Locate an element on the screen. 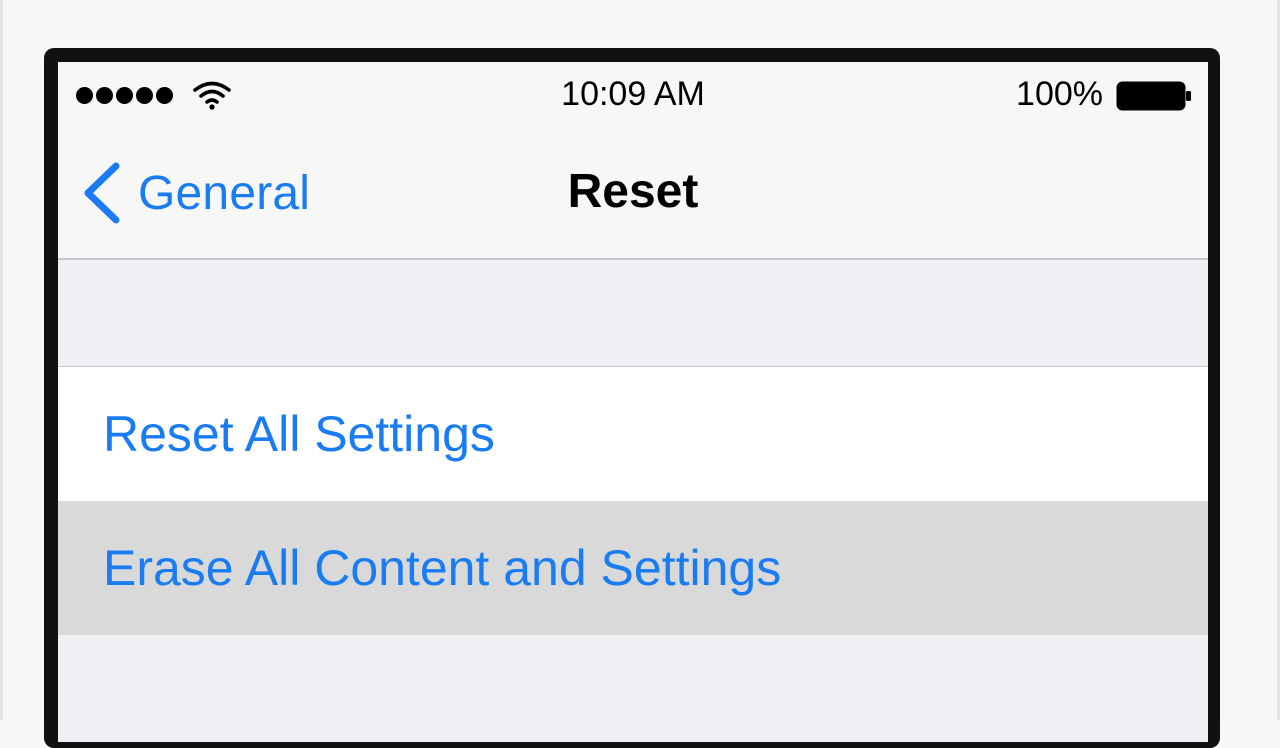 This screenshot has height=748, width=1280. page-title: Reset is located at coordinates (633, 191).